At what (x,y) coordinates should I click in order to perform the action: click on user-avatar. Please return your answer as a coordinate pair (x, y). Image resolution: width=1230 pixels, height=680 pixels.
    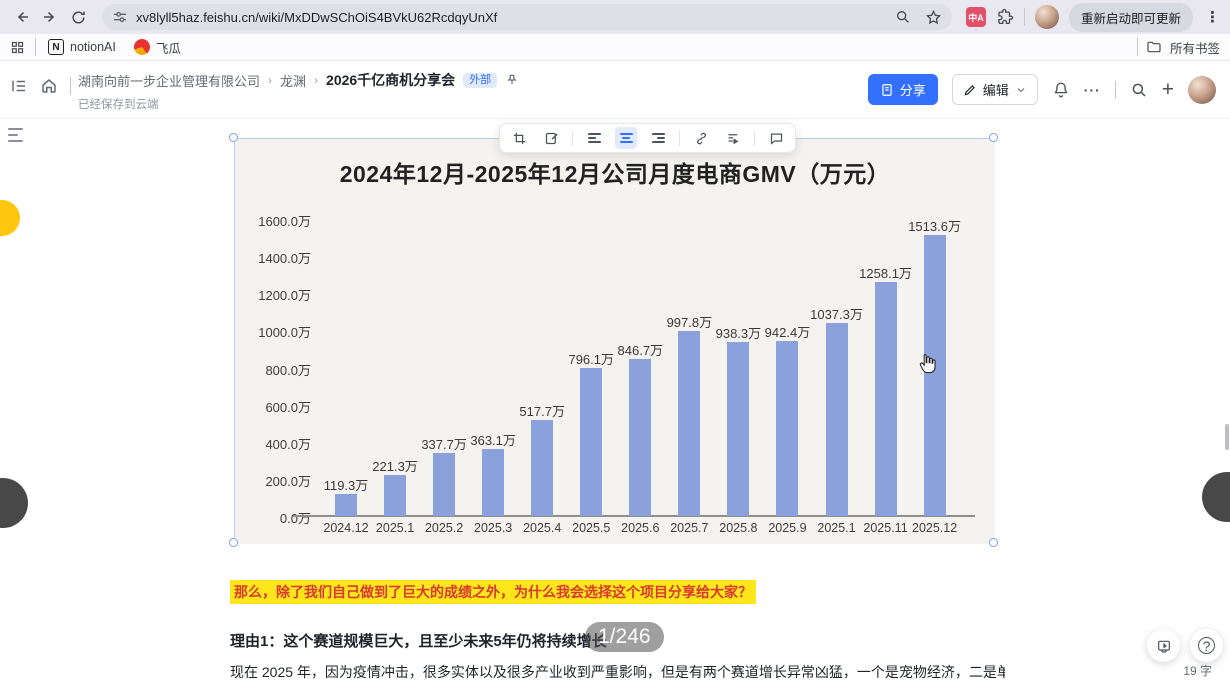
    Looking at the image, I should click on (1202, 89).